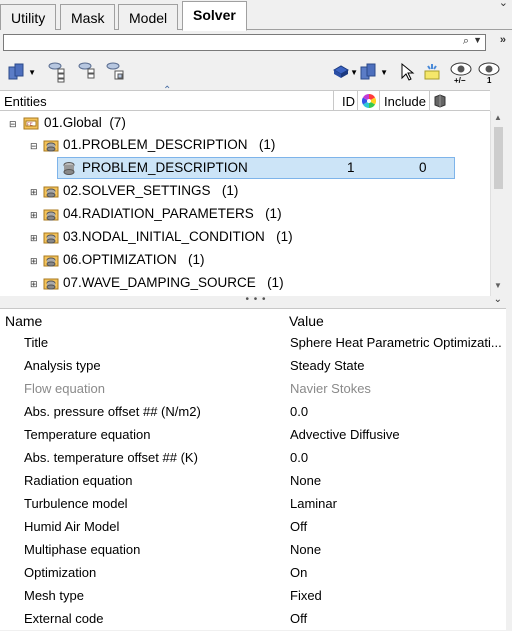 This screenshot has width=512, height=631. Describe the element at coordinates (313, 503) in the screenshot. I see `property-value: Laminar` at that location.